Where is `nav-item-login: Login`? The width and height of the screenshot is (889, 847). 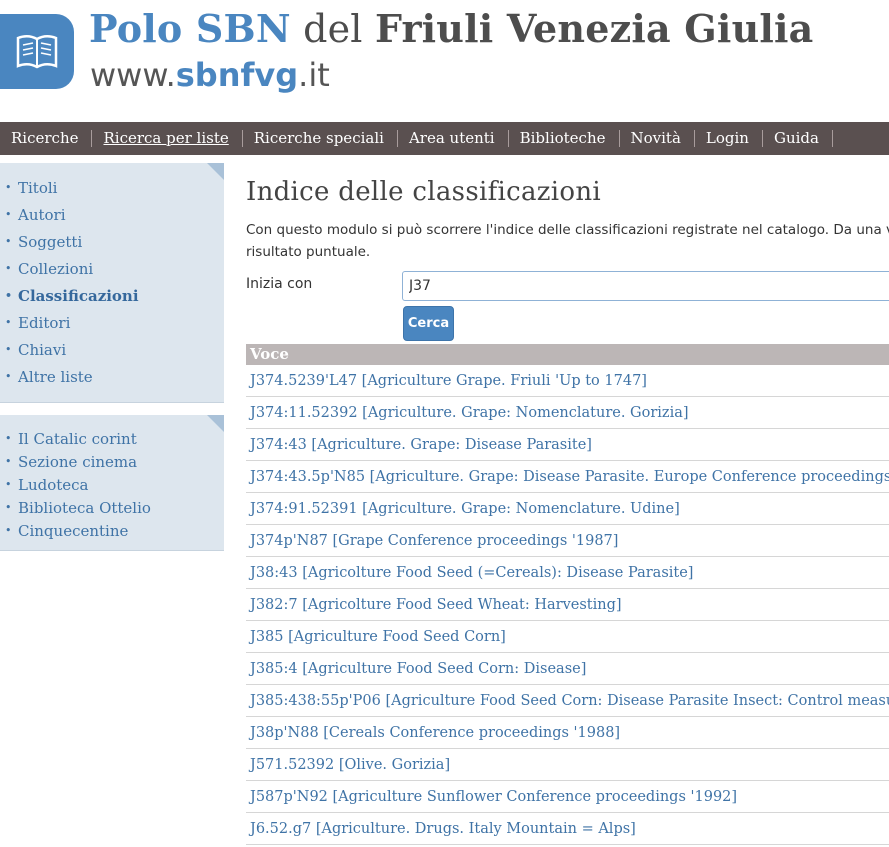
nav-item-login: Login is located at coordinates (729, 138).